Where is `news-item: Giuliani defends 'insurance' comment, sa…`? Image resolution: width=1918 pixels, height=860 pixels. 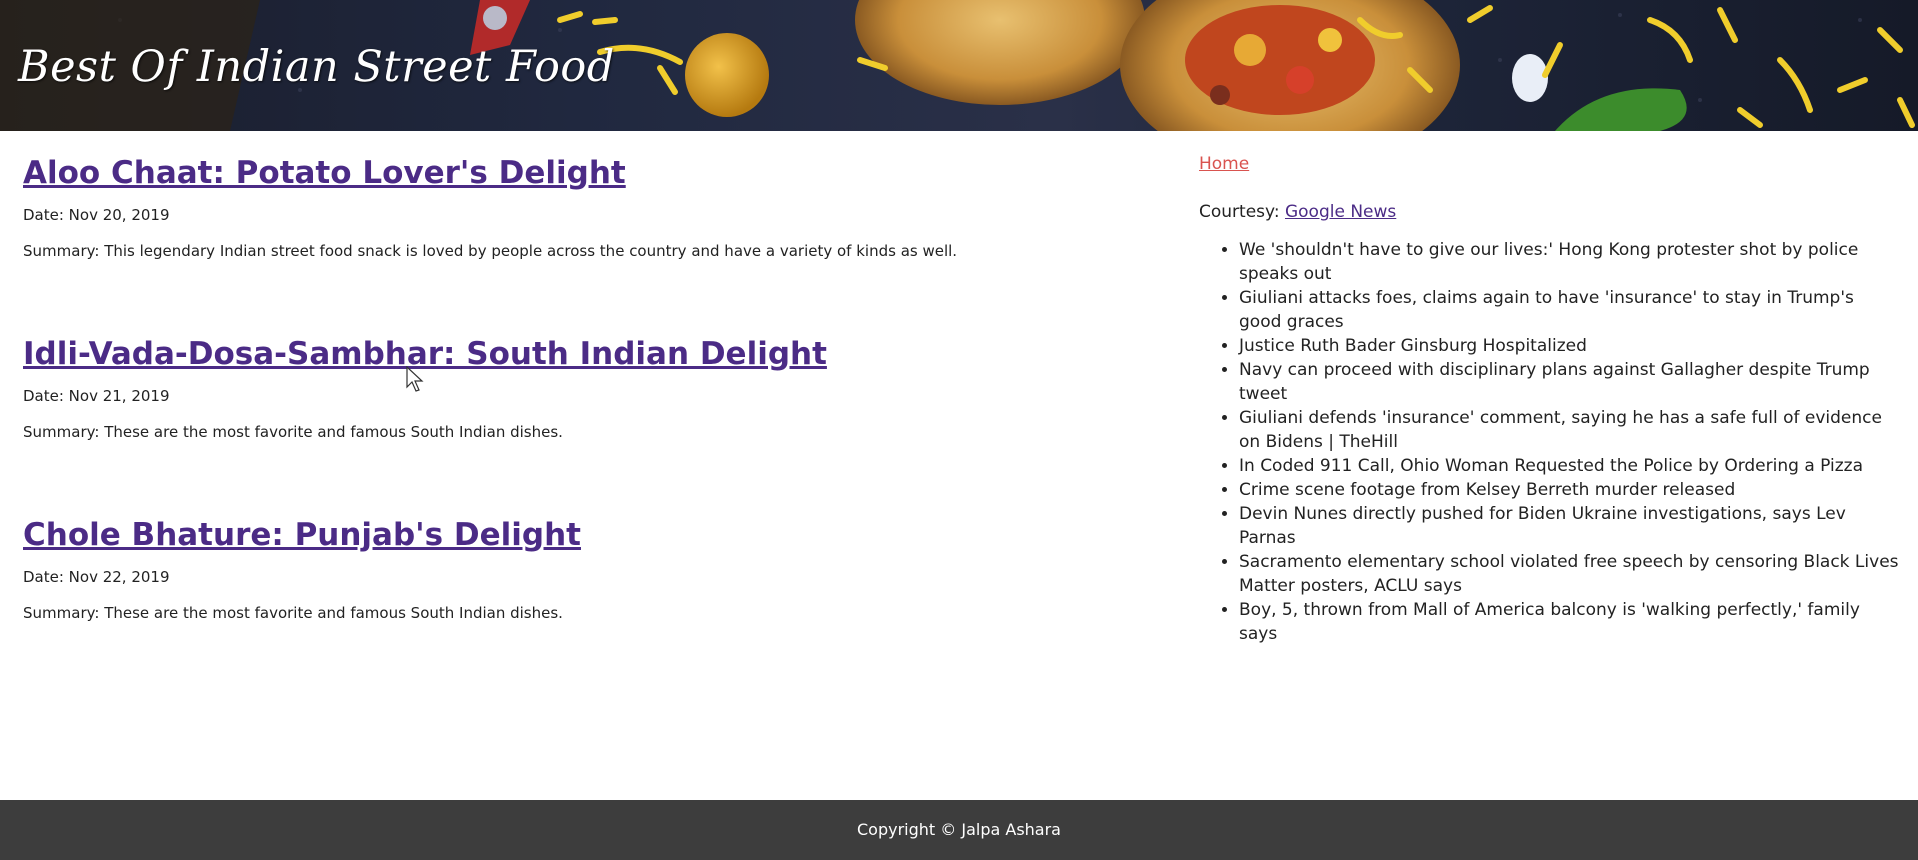
news-item: Giuliani defends 'insurance' comment, sa… is located at coordinates (1569, 430).